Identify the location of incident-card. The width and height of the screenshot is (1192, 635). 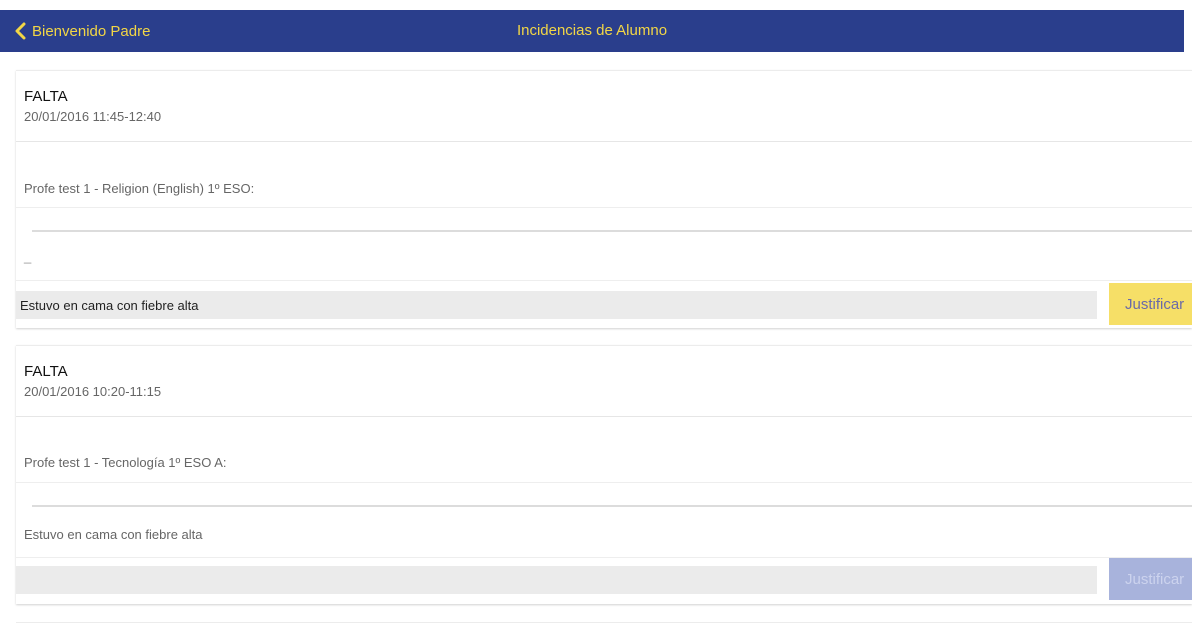
(604, 628).